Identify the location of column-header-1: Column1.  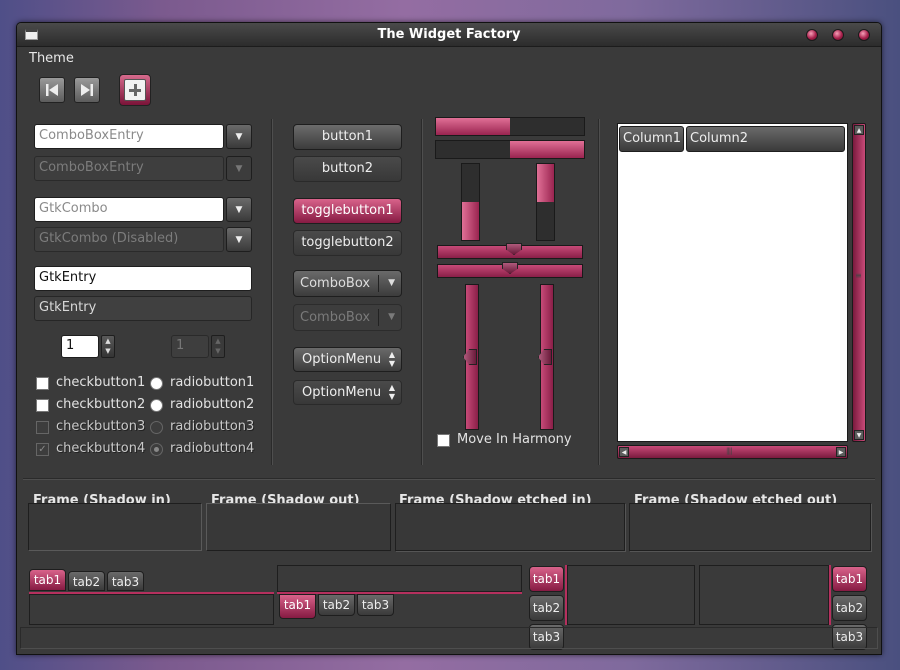
(651, 139).